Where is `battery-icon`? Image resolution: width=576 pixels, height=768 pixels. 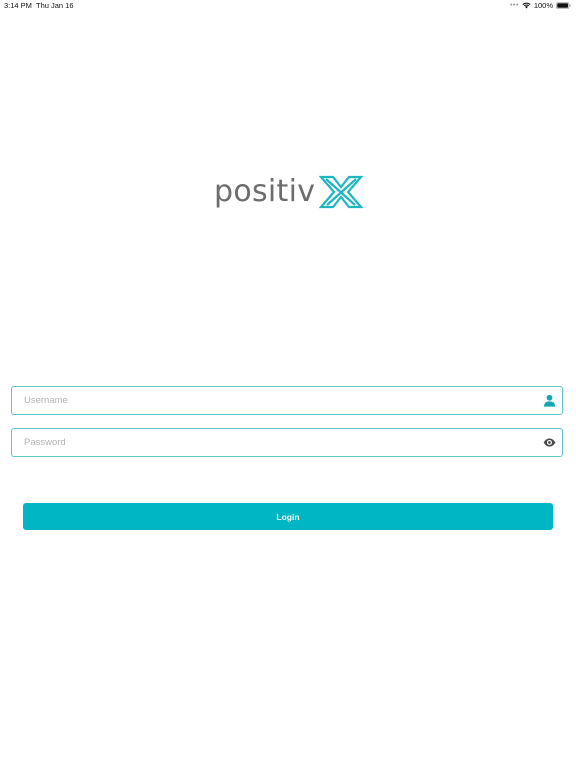 battery-icon is located at coordinates (563, 5).